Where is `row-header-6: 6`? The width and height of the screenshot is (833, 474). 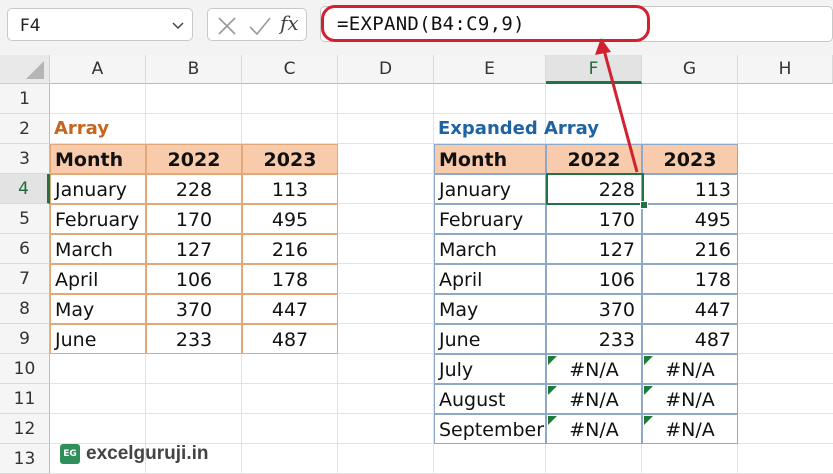
row-header-6: 6 is located at coordinates (25, 249).